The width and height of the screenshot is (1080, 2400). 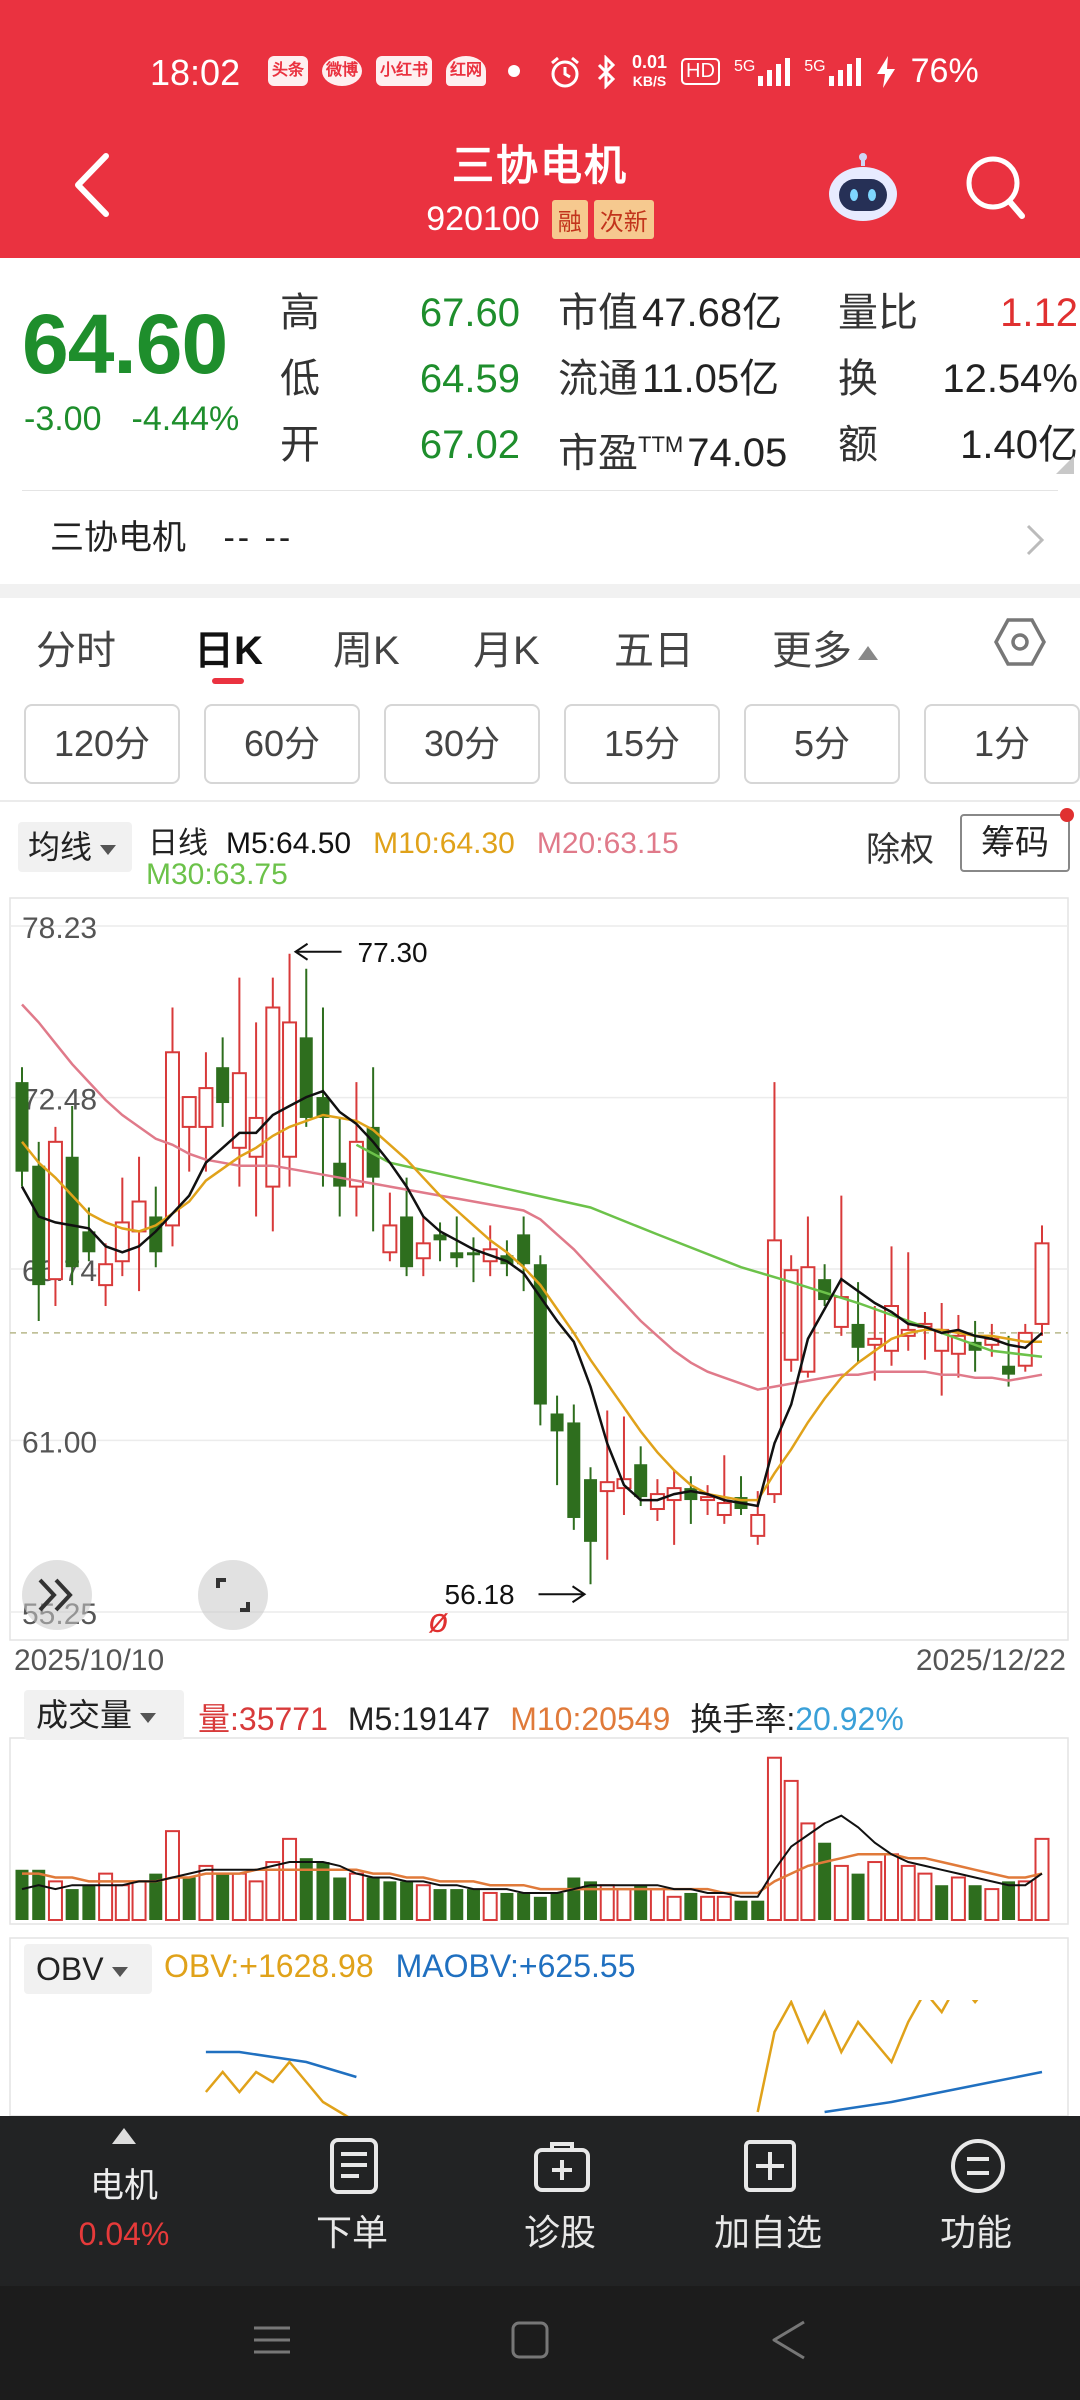 What do you see at coordinates (84, 1715) in the screenshot?
I see `volume-indicator-label: 成交量` at bounding box center [84, 1715].